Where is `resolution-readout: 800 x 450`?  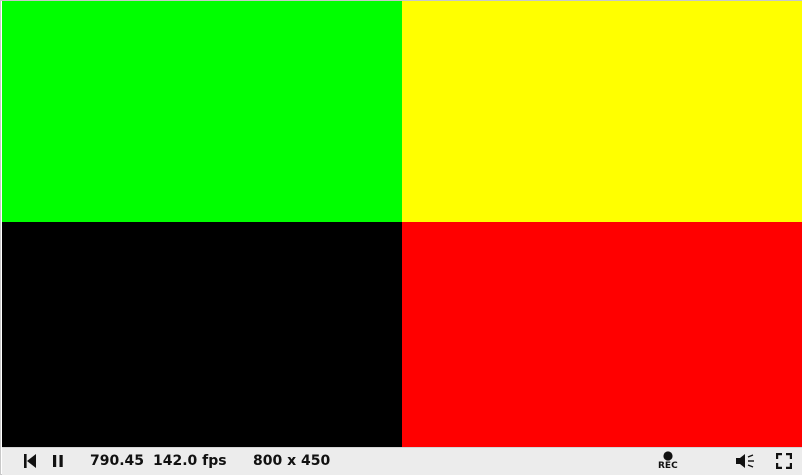 resolution-readout: 800 x 450 is located at coordinates (292, 461).